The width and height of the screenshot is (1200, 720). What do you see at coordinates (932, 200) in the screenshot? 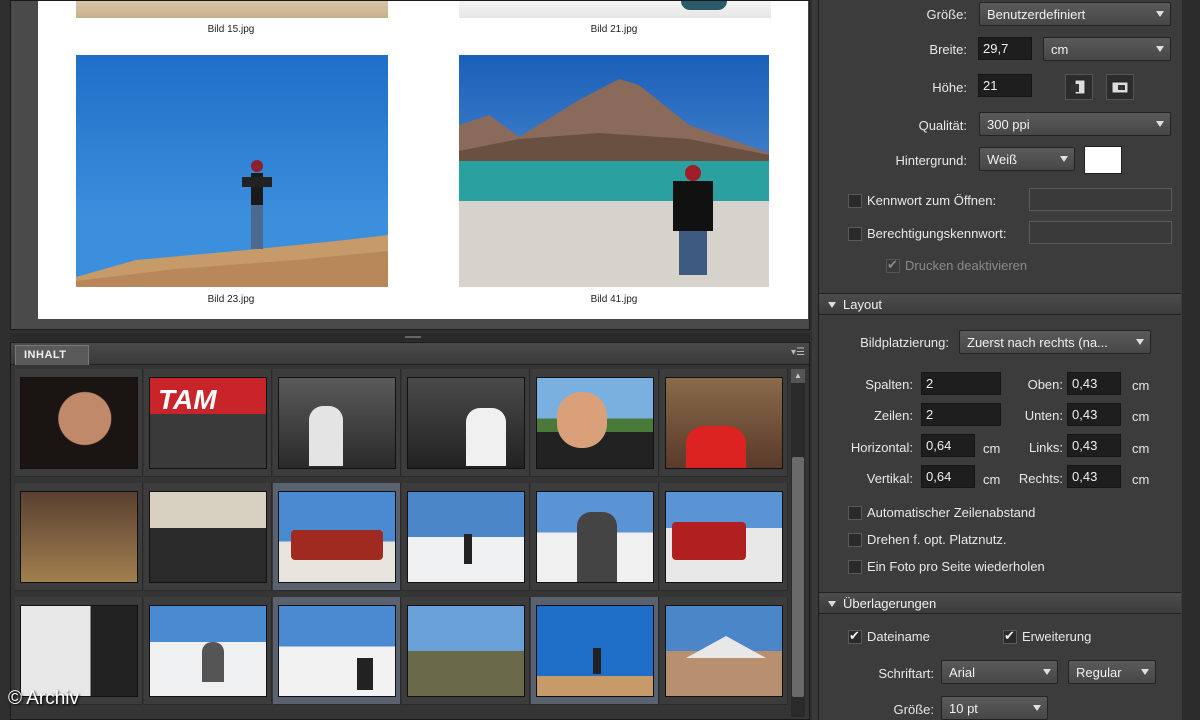
I see `kennwort-label: Kennwort zum Öffnen:` at bounding box center [932, 200].